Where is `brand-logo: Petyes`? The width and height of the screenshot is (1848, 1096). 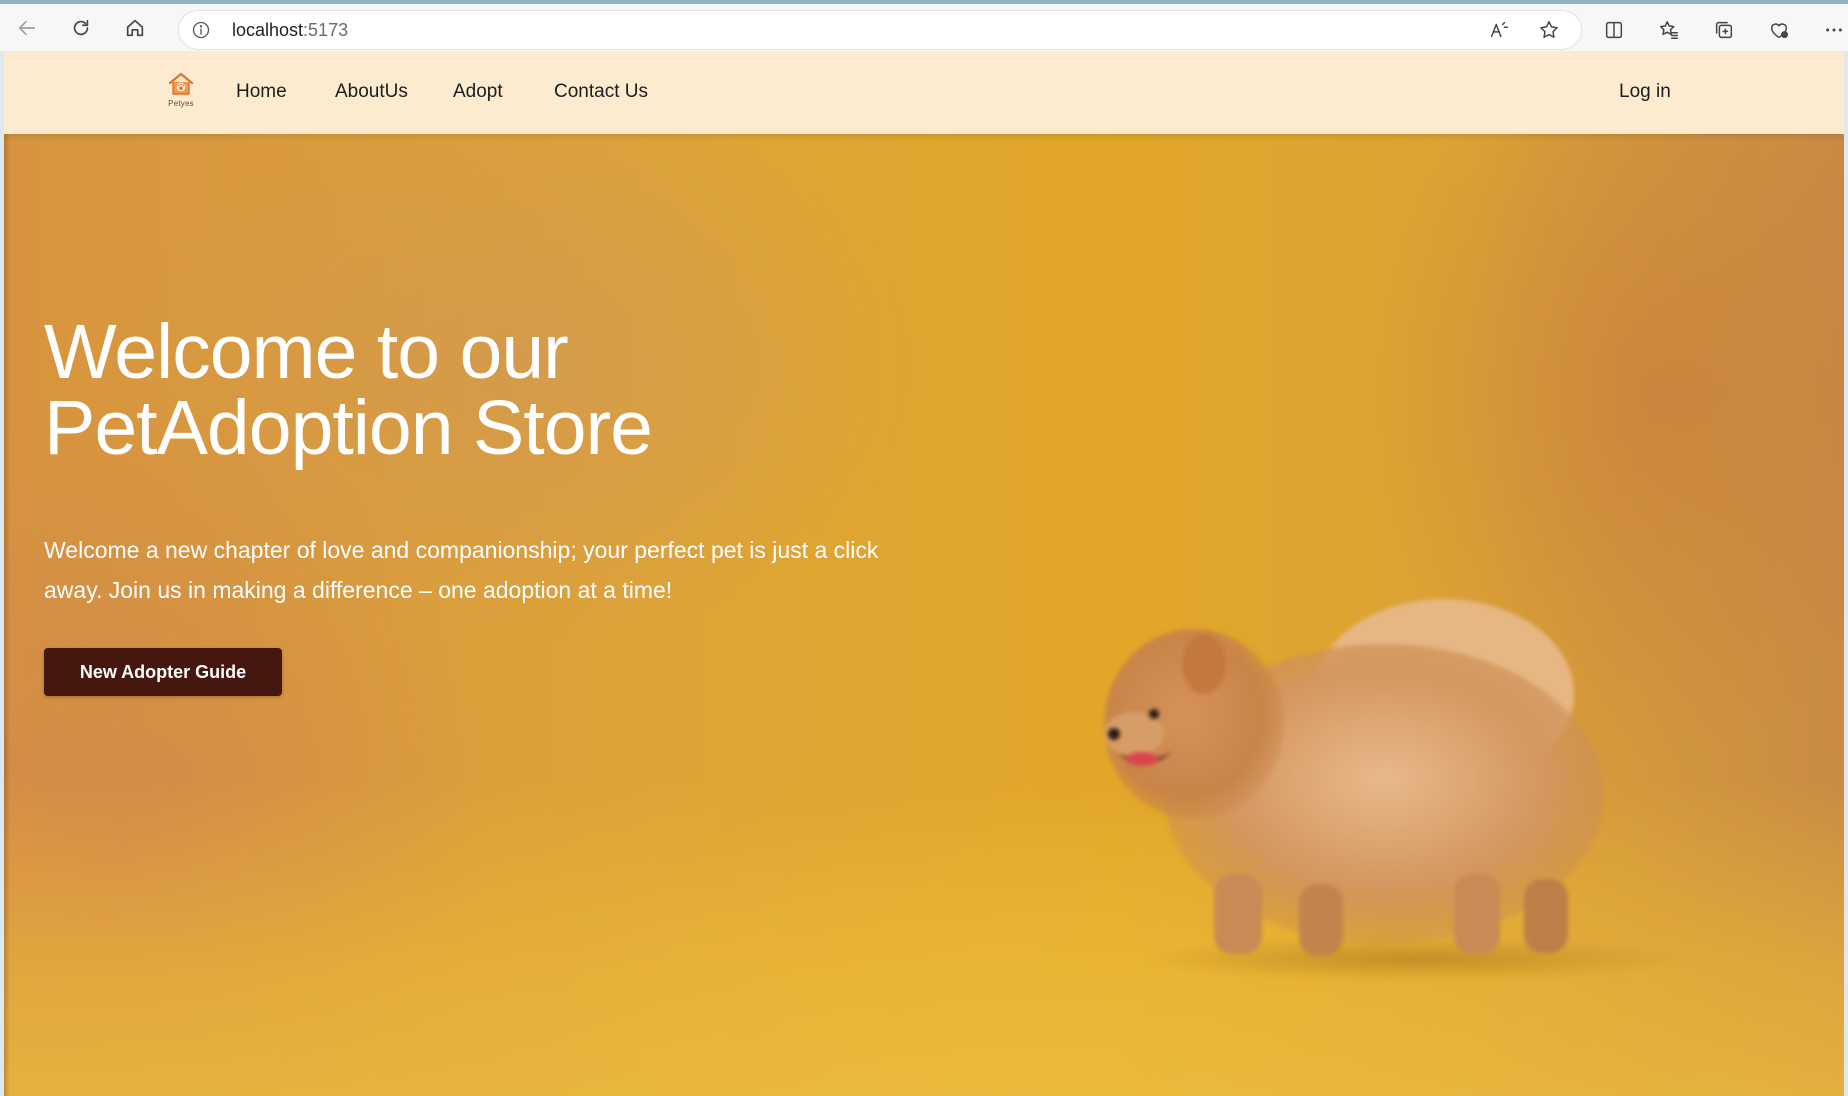 brand-logo: Petyes is located at coordinates (181, 92).